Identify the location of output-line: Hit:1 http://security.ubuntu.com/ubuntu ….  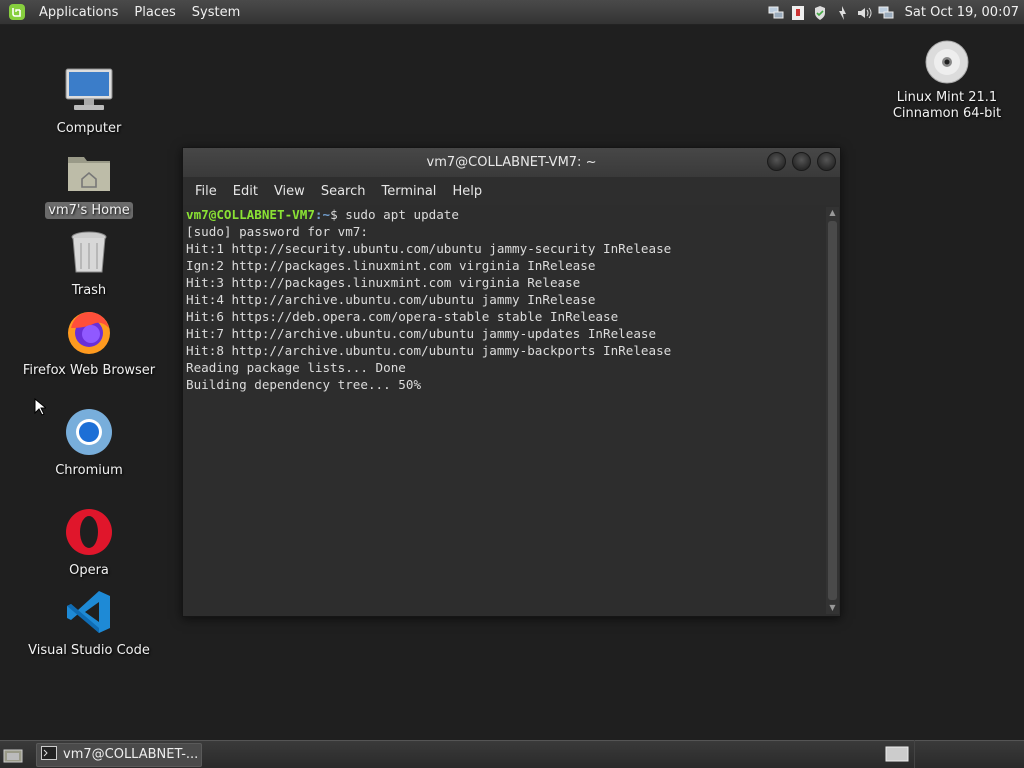
(429, 248).